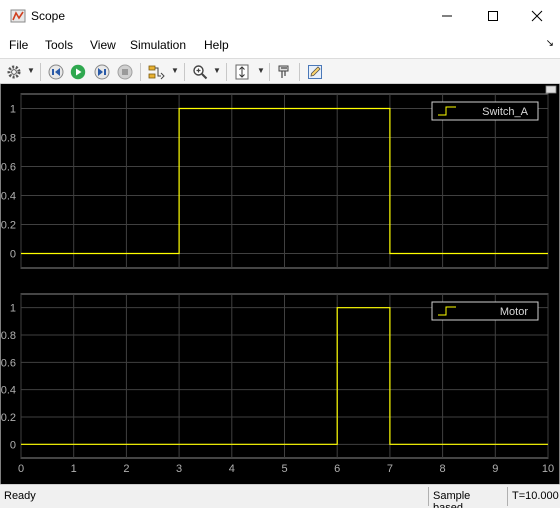 The width and height of the screenshot is (560, 508). I want to click on x-tick-label: 4, so click(232, 469).